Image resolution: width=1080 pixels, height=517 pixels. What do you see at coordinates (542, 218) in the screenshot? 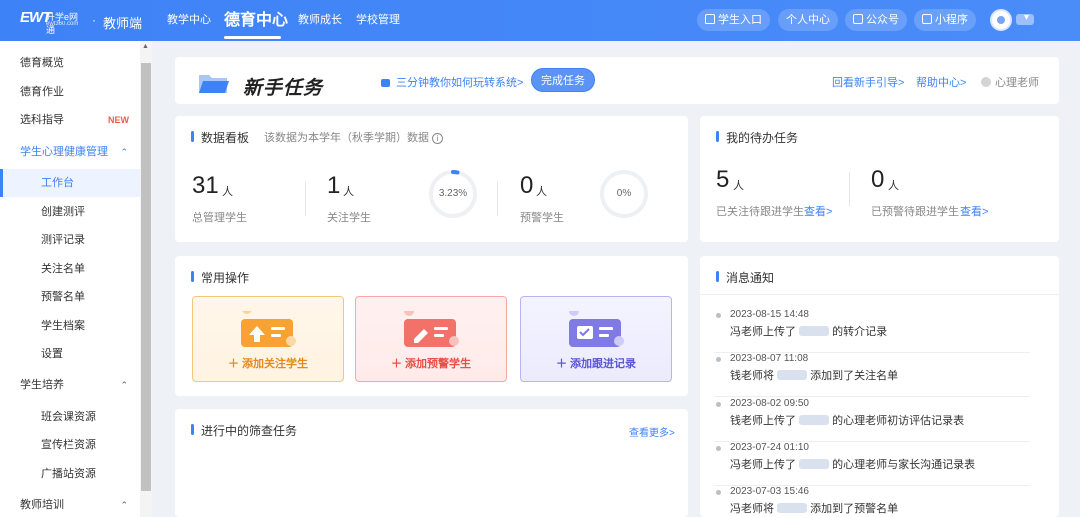
I see `warning-students-label: 预警学生` at bounding box center [542, 218].